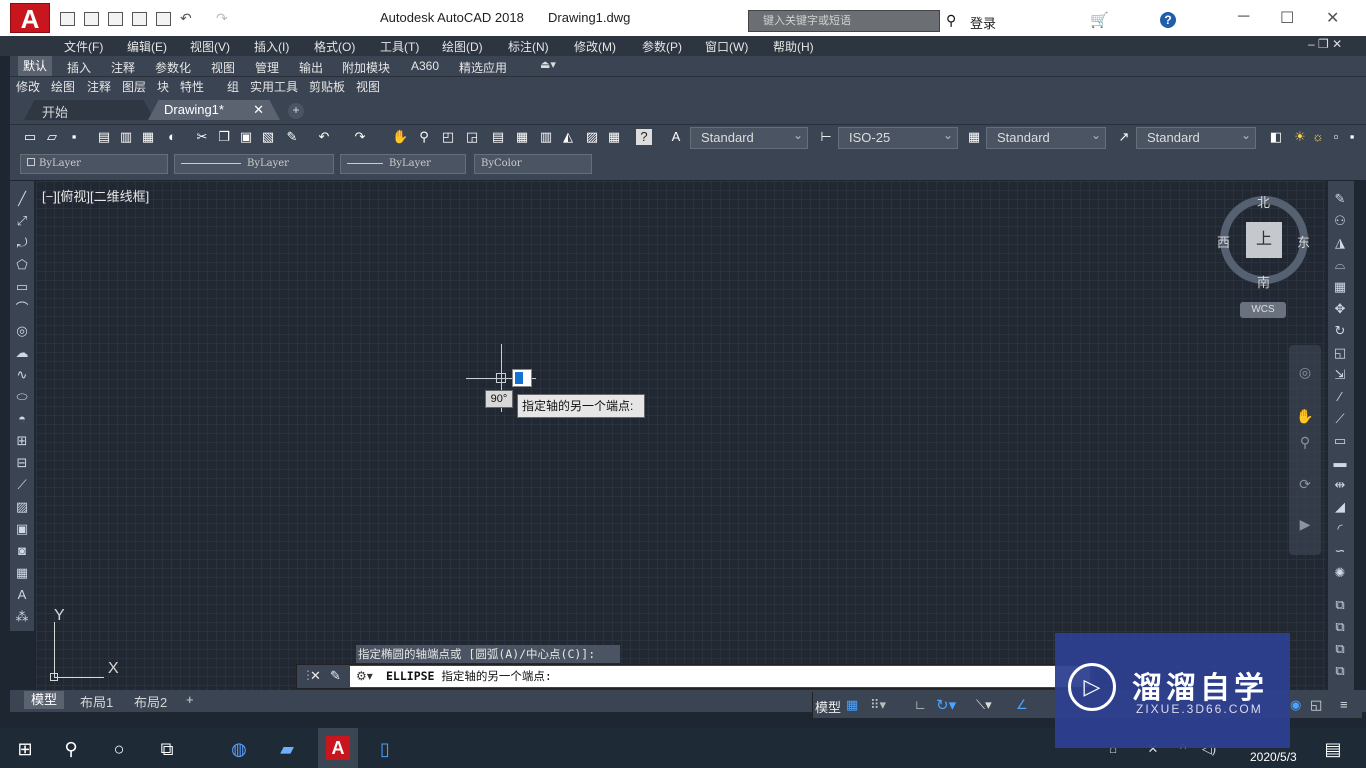  Describe the element at coordinates (163, 19) in the screenshot. I see `print-icon` at that location.